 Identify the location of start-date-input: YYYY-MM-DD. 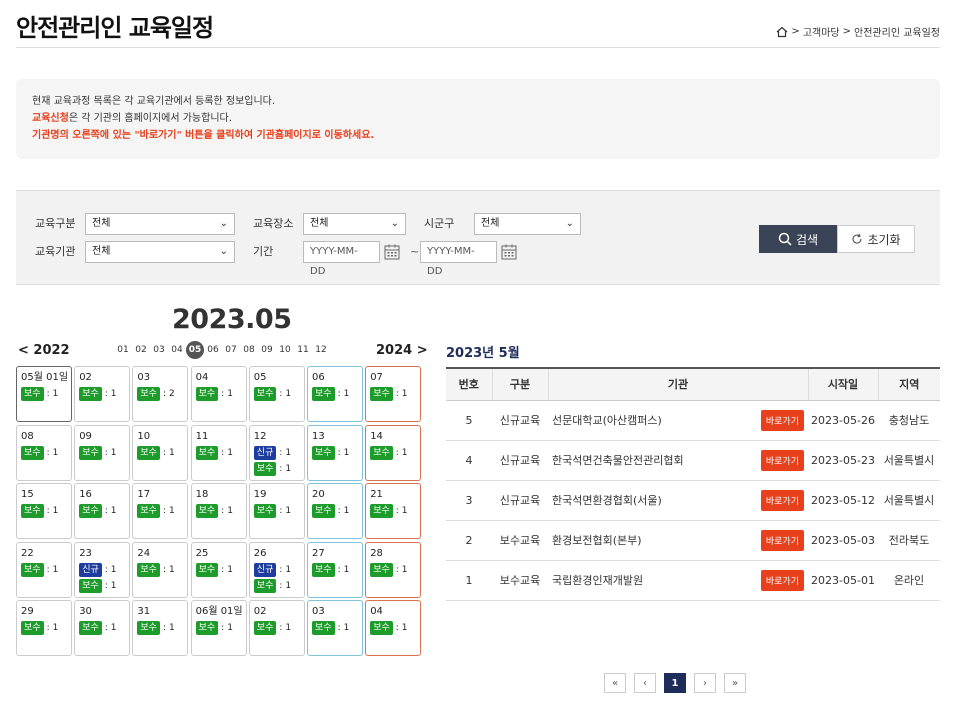
(341, 259).